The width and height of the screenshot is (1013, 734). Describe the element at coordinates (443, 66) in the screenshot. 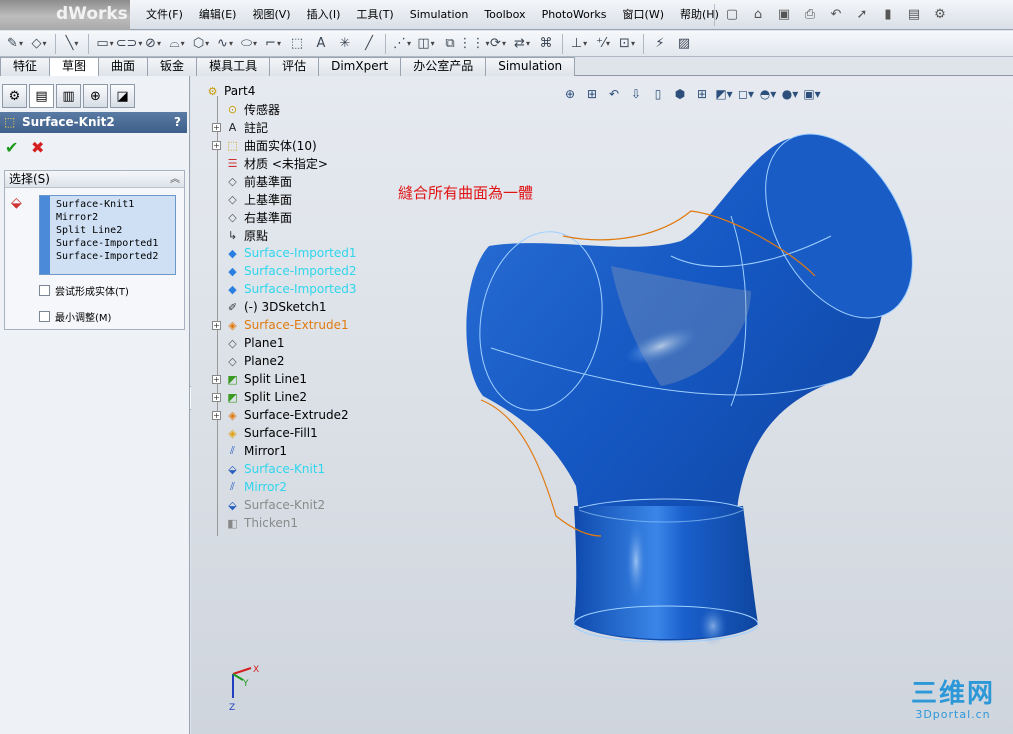

I see `command-tab: 办公室产品` at that location.